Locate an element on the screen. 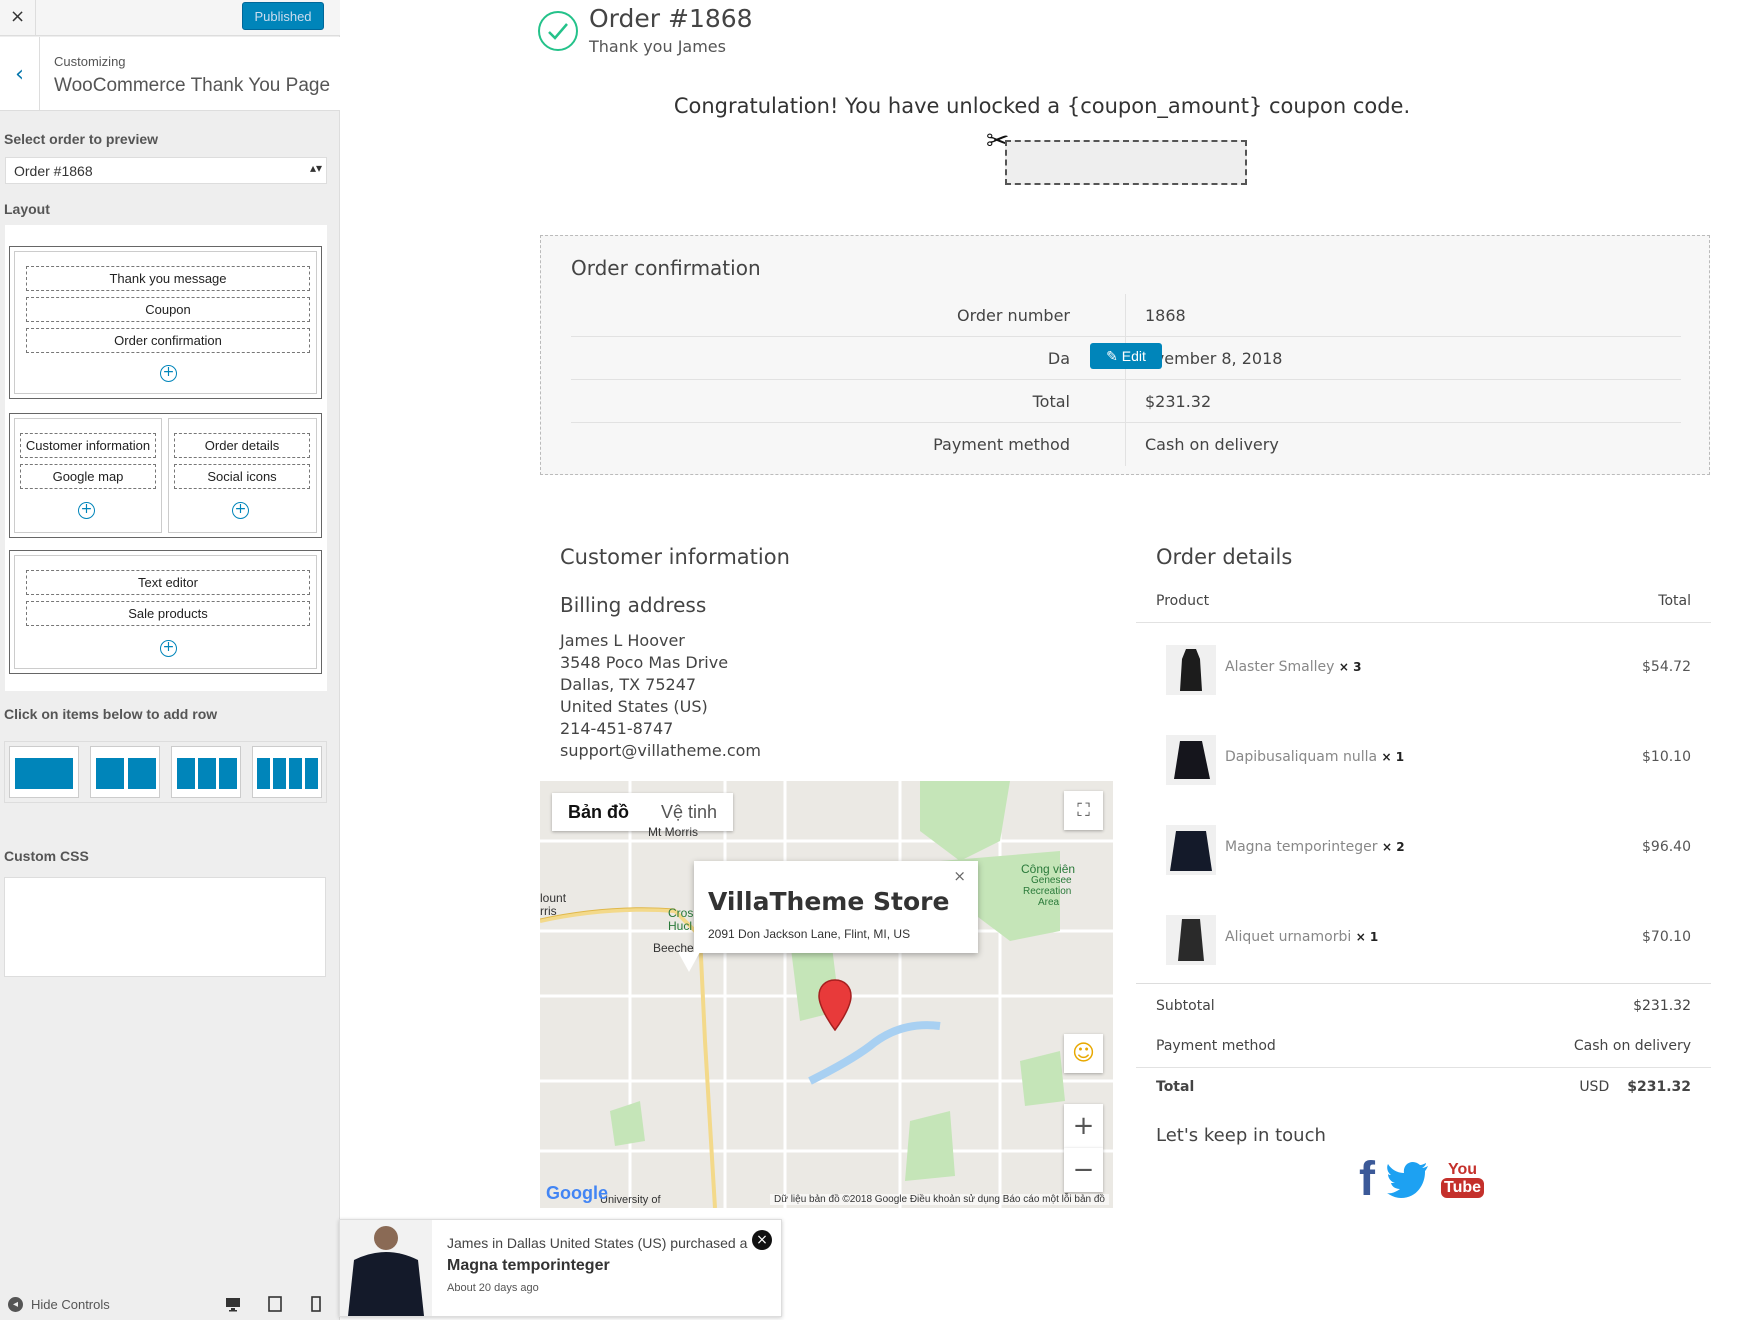  map-type-tabs: Bản đồ Vệ tinh is located at coordinates (643, 812).